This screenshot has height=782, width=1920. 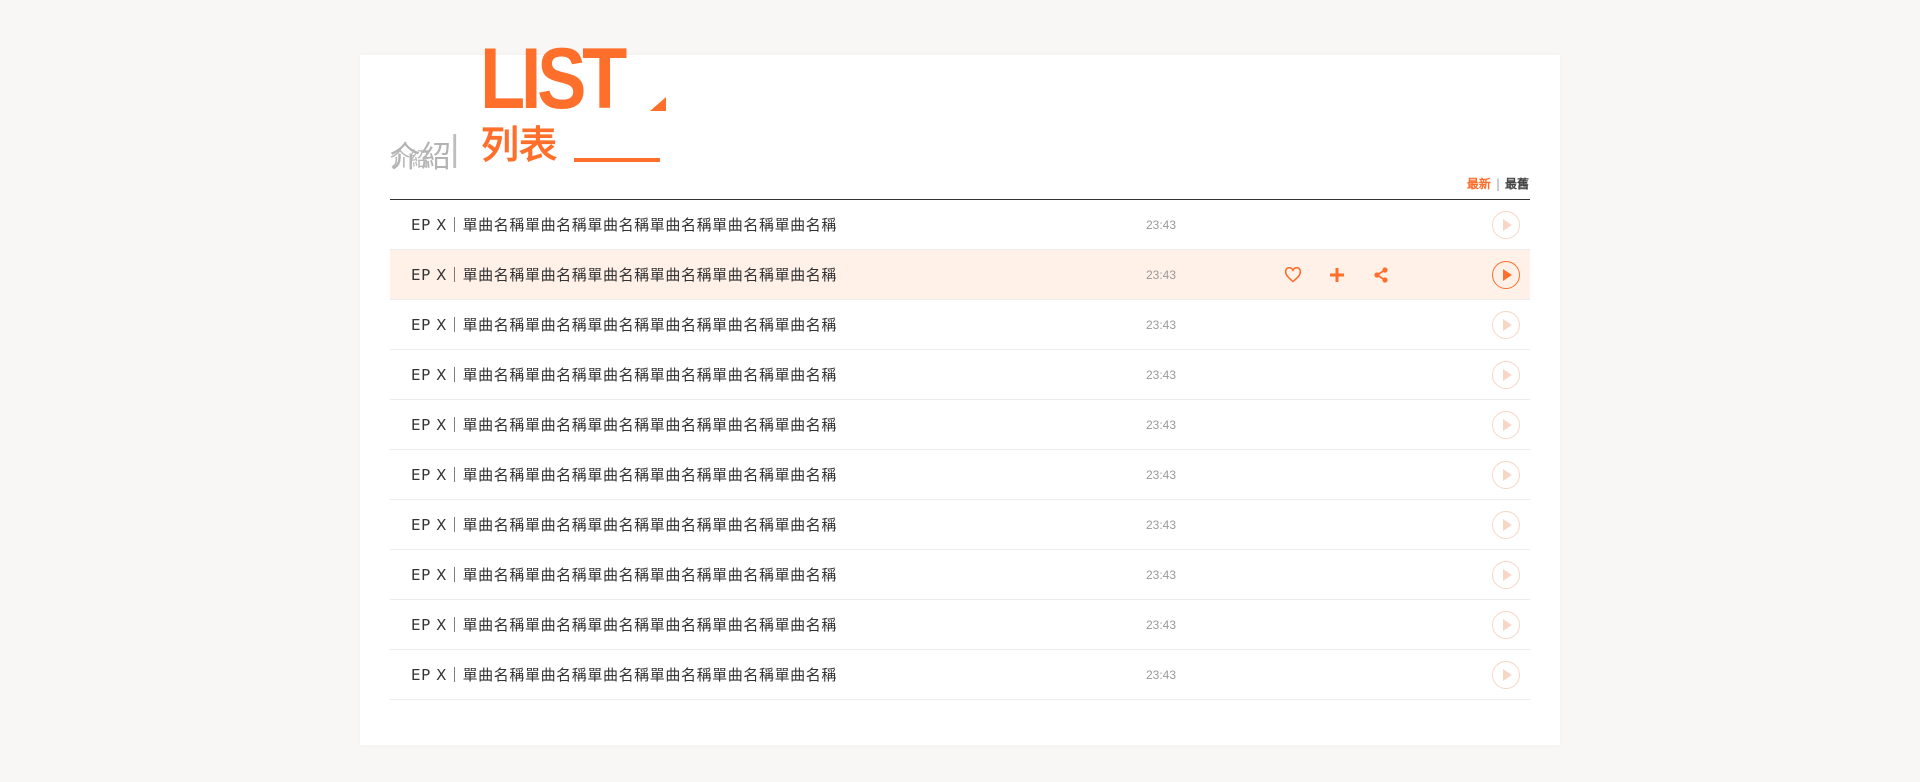 I want to click on tab-intro: 介紹 介紹, so click(x=421, y=154).